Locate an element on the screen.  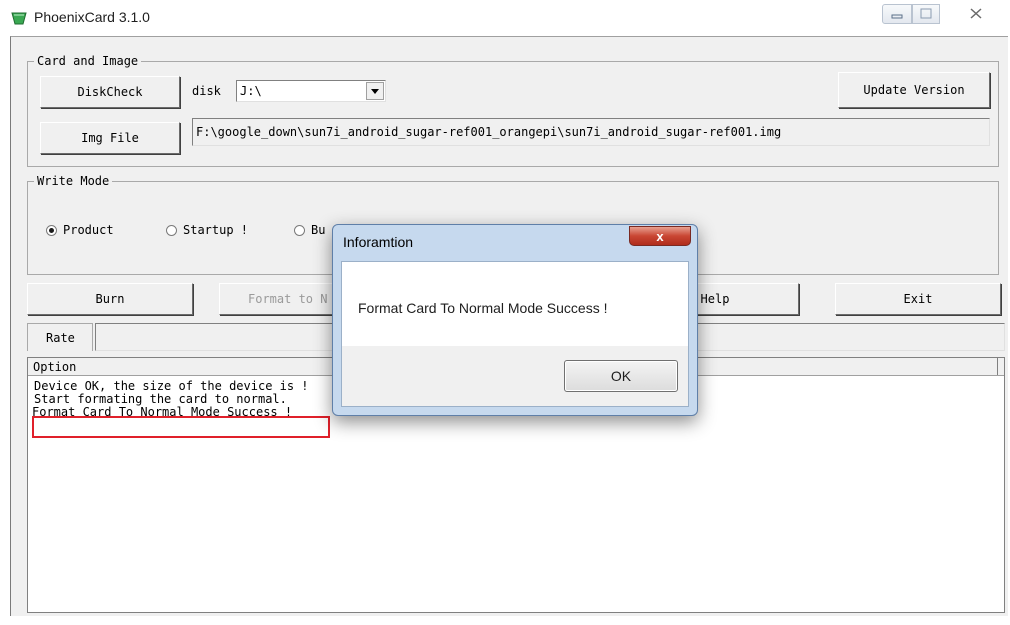
window-title: PhoenixCard 3.1.0 is located at coordinates (92, 17).